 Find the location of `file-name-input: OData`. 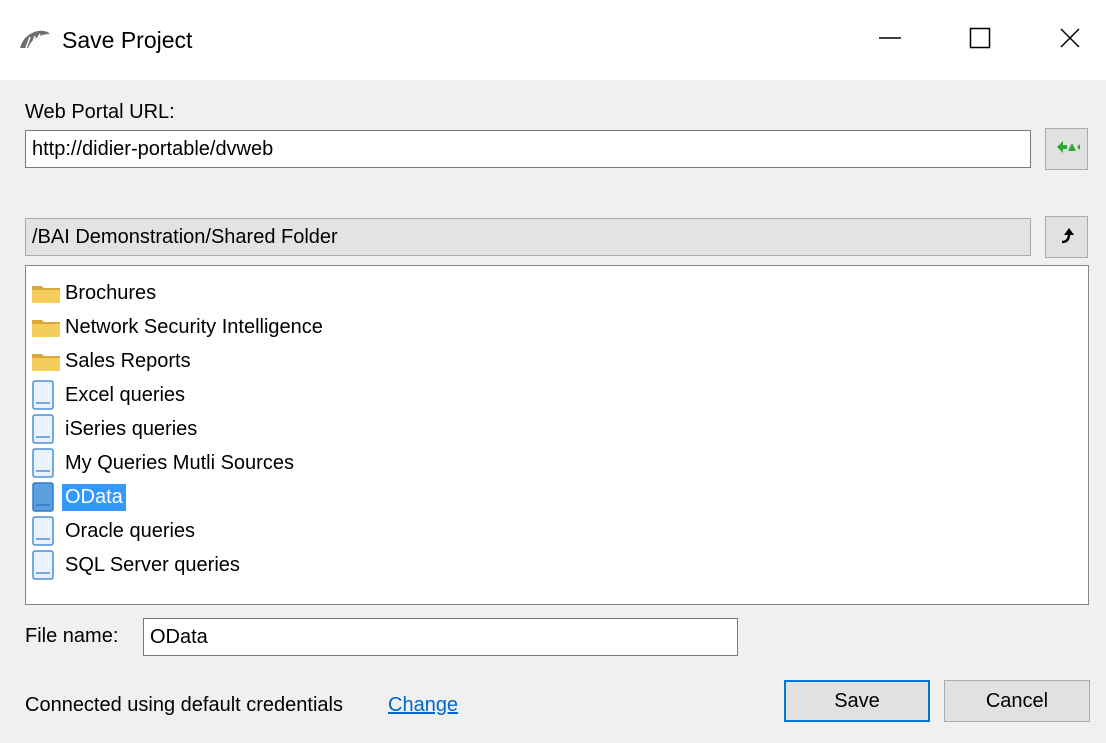

file-name-input: OData is located at coordinates (440, 637).